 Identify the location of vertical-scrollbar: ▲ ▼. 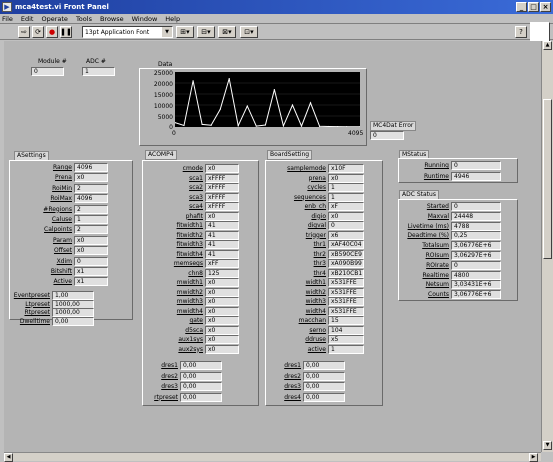
(547, 246).